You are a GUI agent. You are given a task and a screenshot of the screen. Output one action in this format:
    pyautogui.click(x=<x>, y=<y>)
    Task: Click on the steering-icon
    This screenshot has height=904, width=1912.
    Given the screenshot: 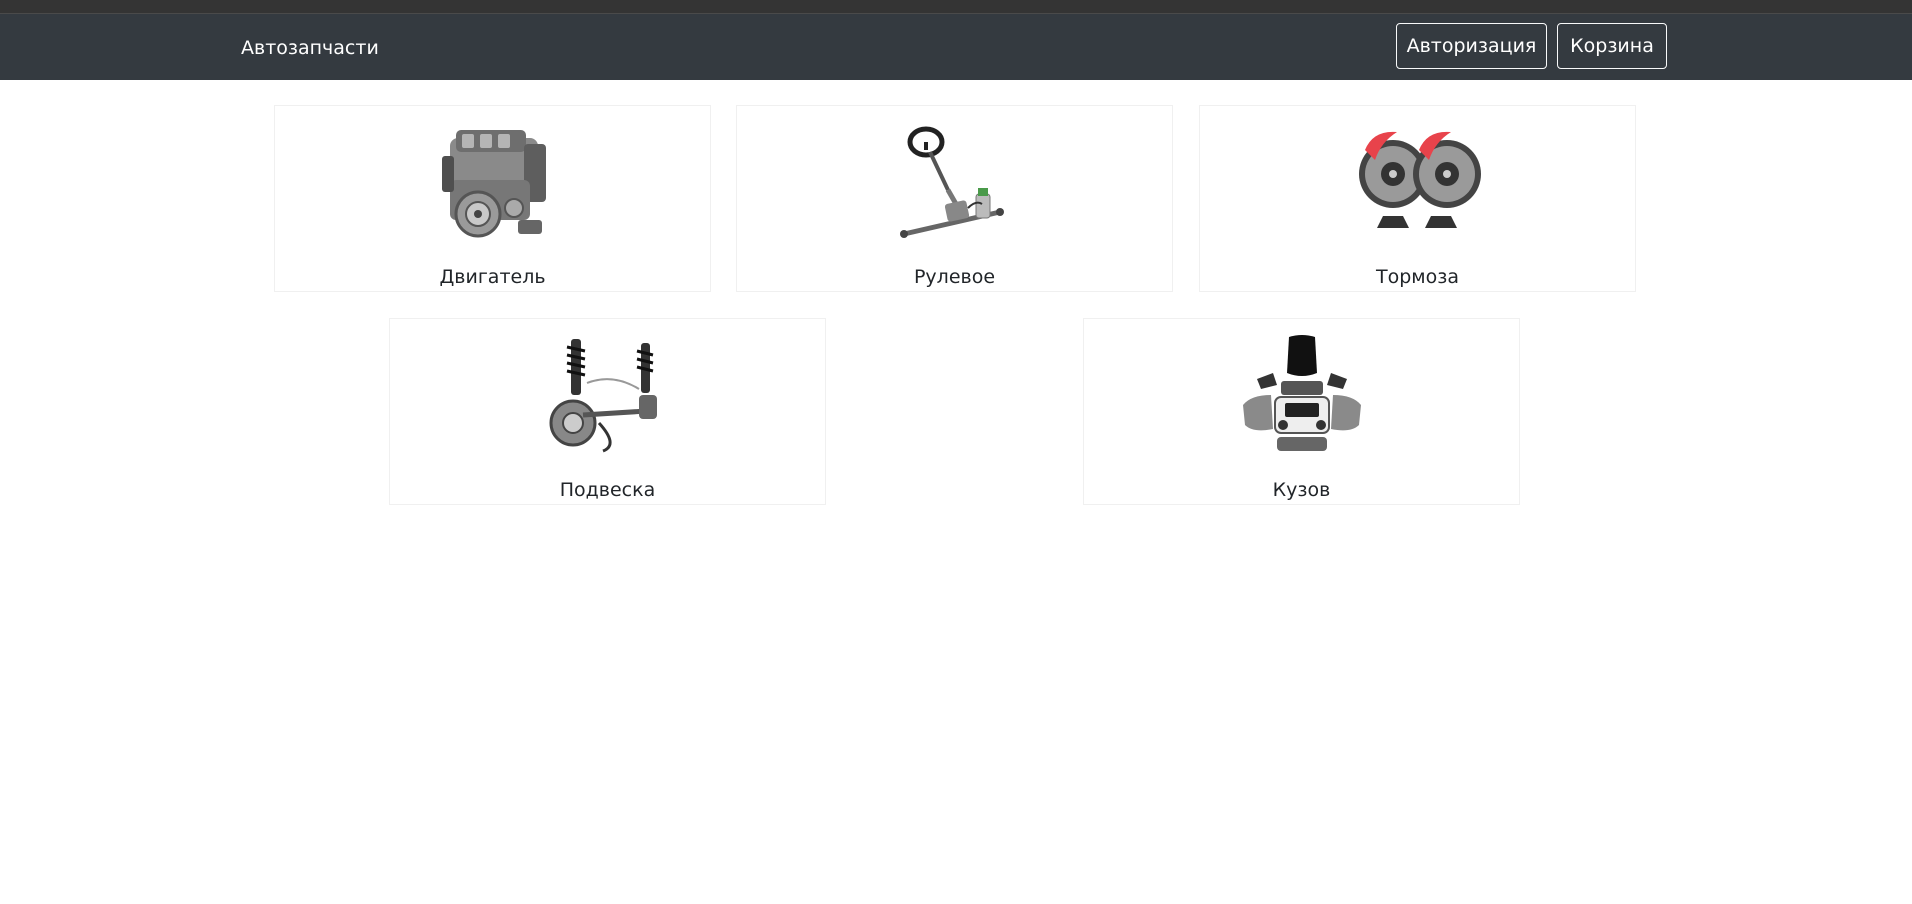 What is the action you would take?
    pyautogui.click(x=951, y=182)
    